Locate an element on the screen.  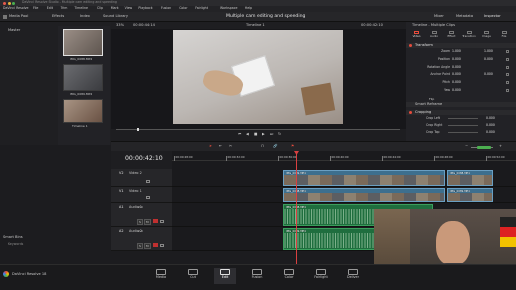
timeline-clip: IMG_0088.MP4 is located at coordinates (364, 195).